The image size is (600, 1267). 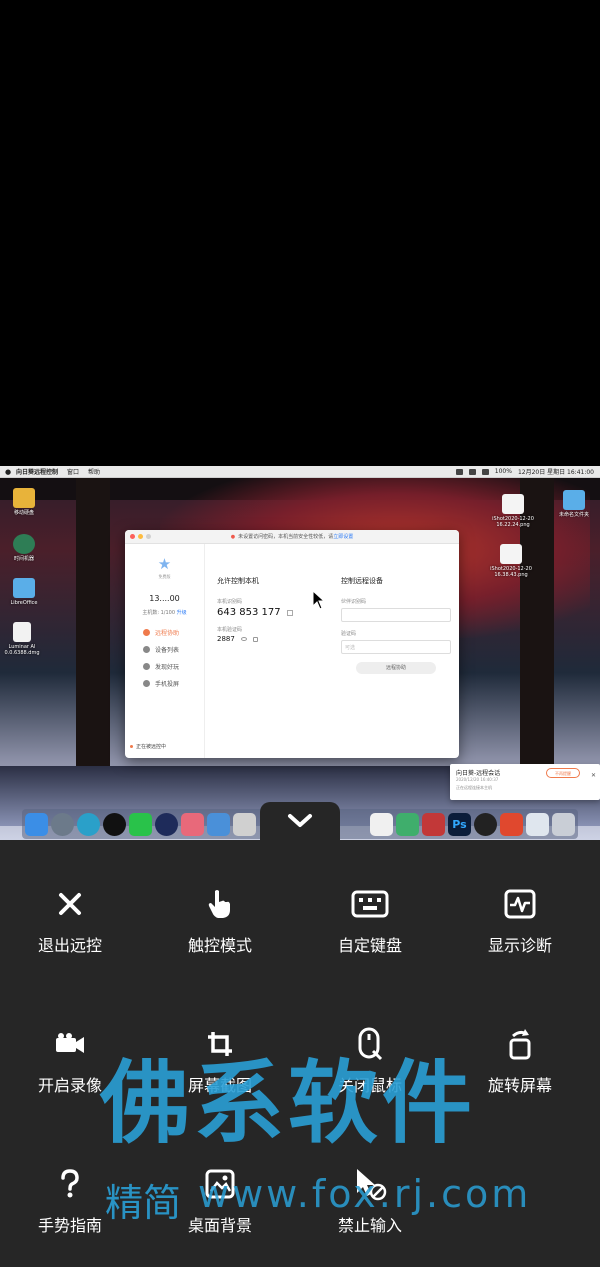 I want to click on touch-hand-icon, so click(x=220, y=904).